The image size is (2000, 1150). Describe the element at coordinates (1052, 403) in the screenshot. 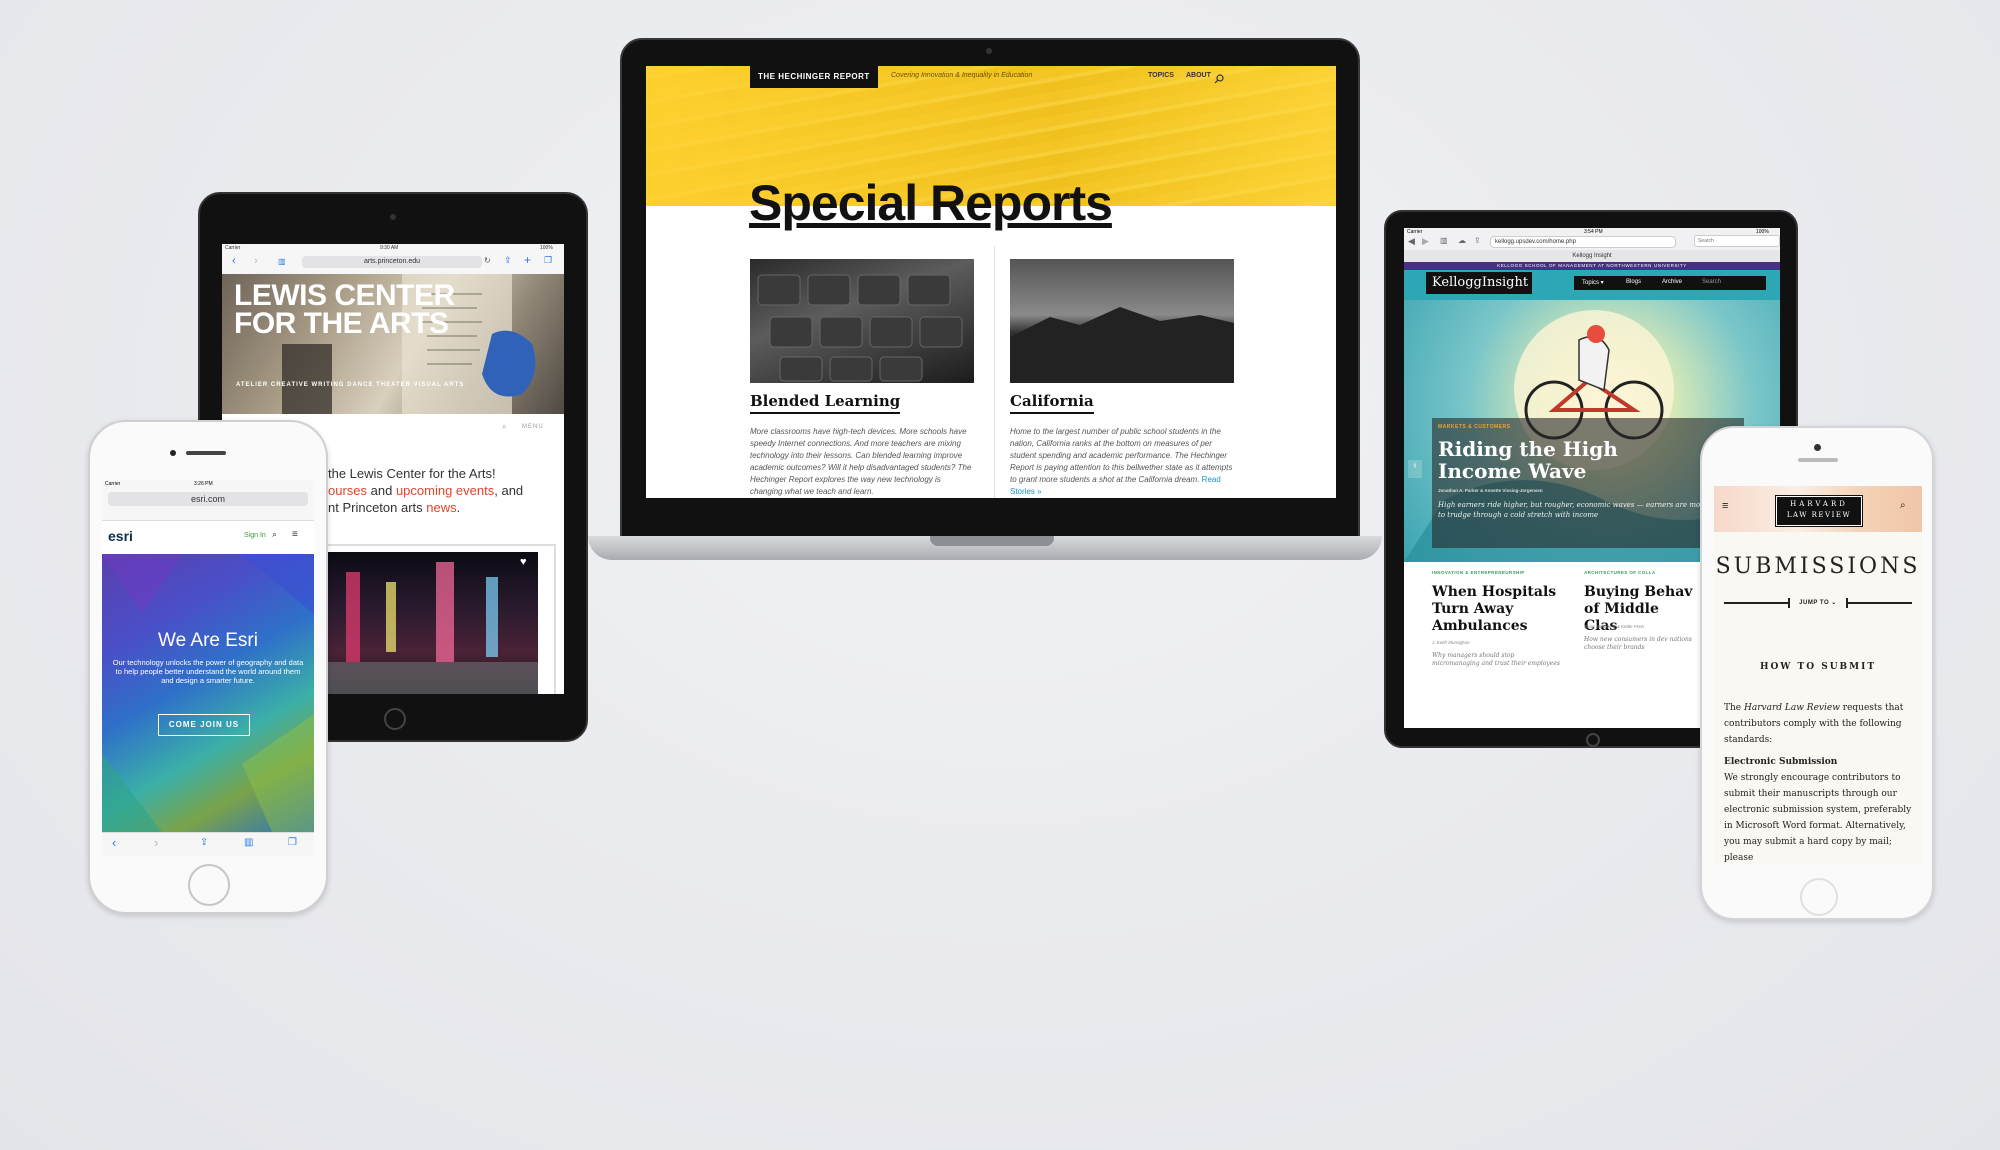

I see `card-title-california: California` at that location.